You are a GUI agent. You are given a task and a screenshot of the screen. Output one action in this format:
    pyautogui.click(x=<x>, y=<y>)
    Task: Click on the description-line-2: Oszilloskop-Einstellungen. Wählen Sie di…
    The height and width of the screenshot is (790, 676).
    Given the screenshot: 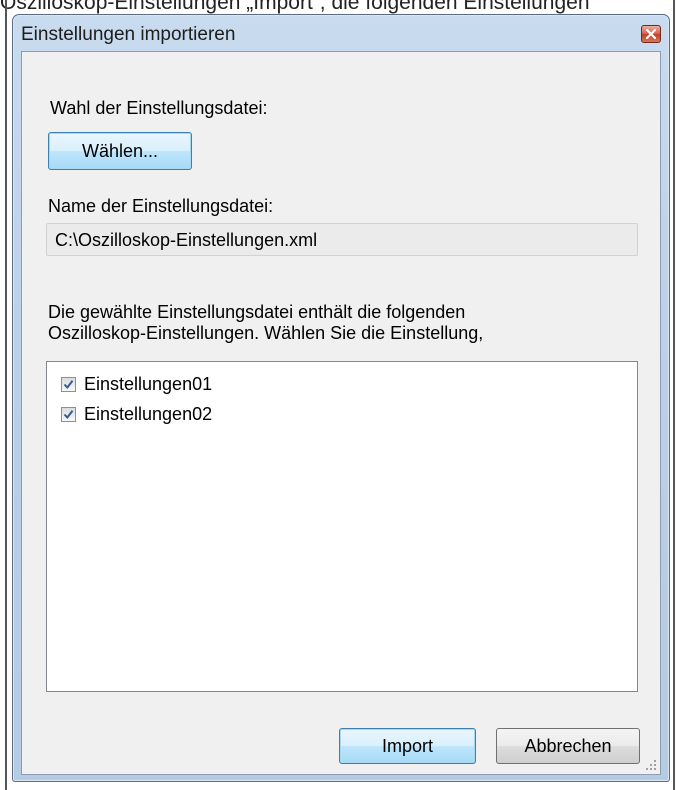 What is the action you would take?
    pyautogui.click(x=266, y=333)
    